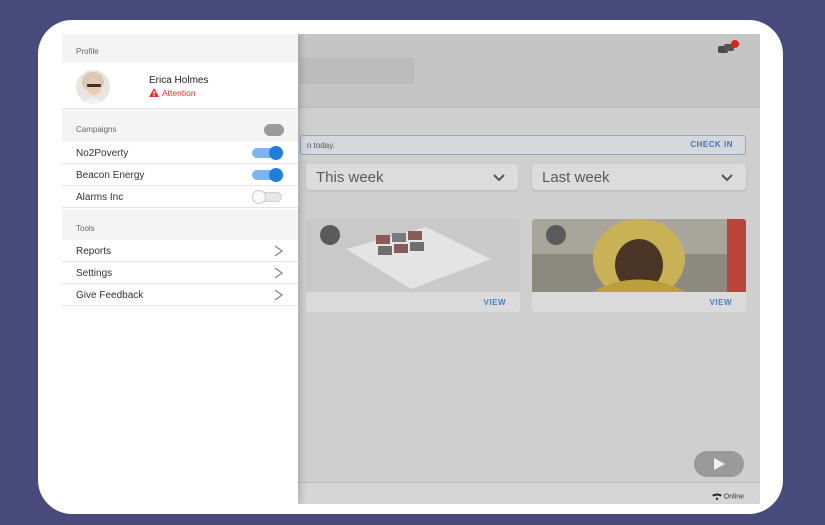 This screenshot has width=825, height=525. I want to click on play-icon, so click(719, 464).